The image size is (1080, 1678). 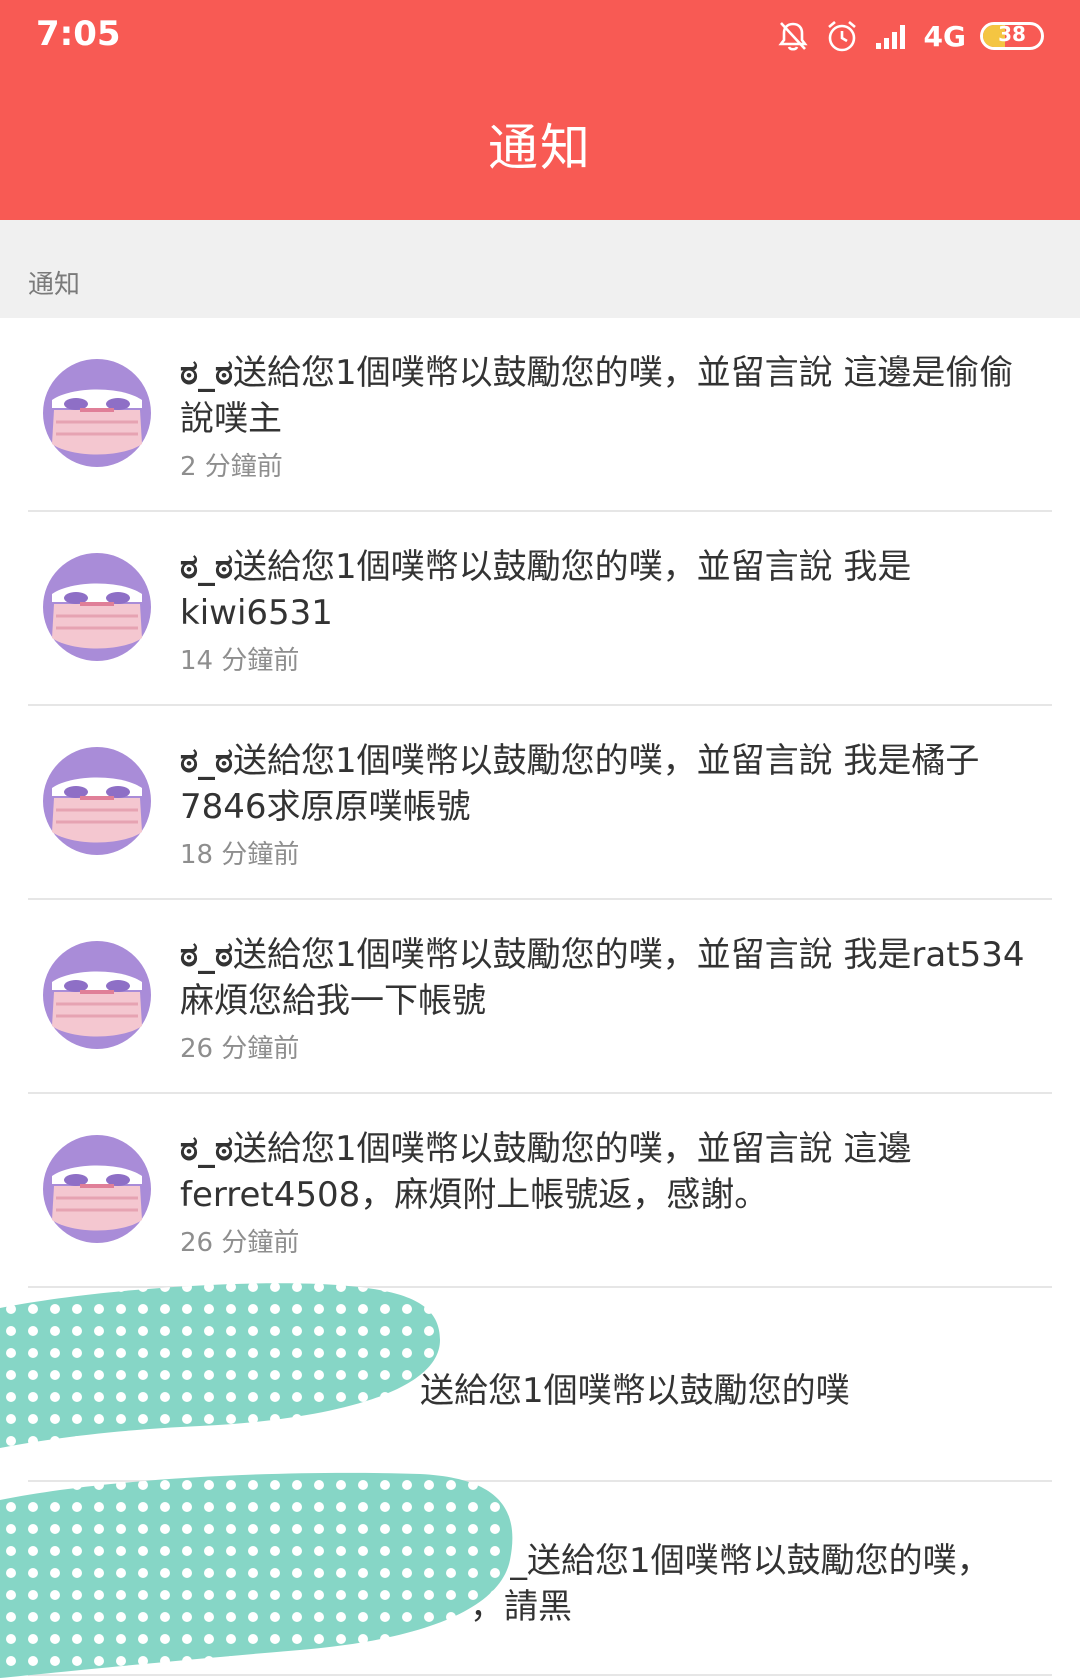 I want to click on section-header: 通知, so click(x=540, y=269).